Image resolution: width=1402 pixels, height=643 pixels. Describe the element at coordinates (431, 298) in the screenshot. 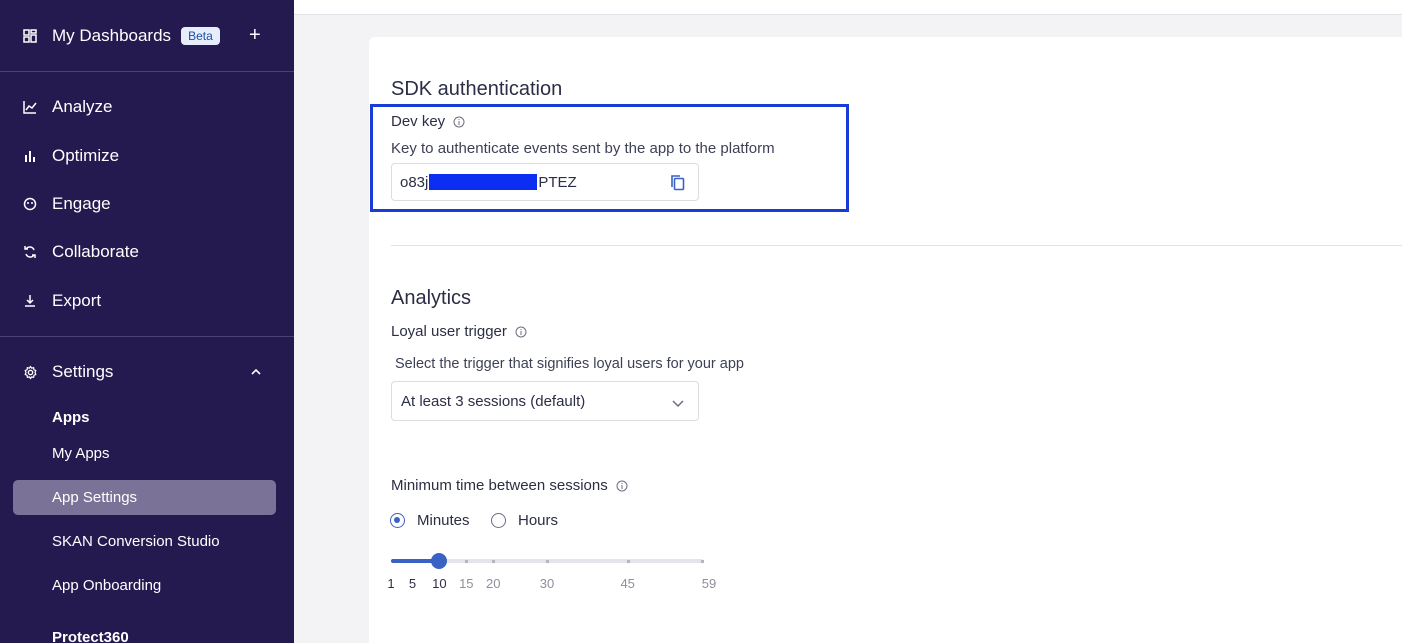

I see `analytics-title: Analytics` at that location.